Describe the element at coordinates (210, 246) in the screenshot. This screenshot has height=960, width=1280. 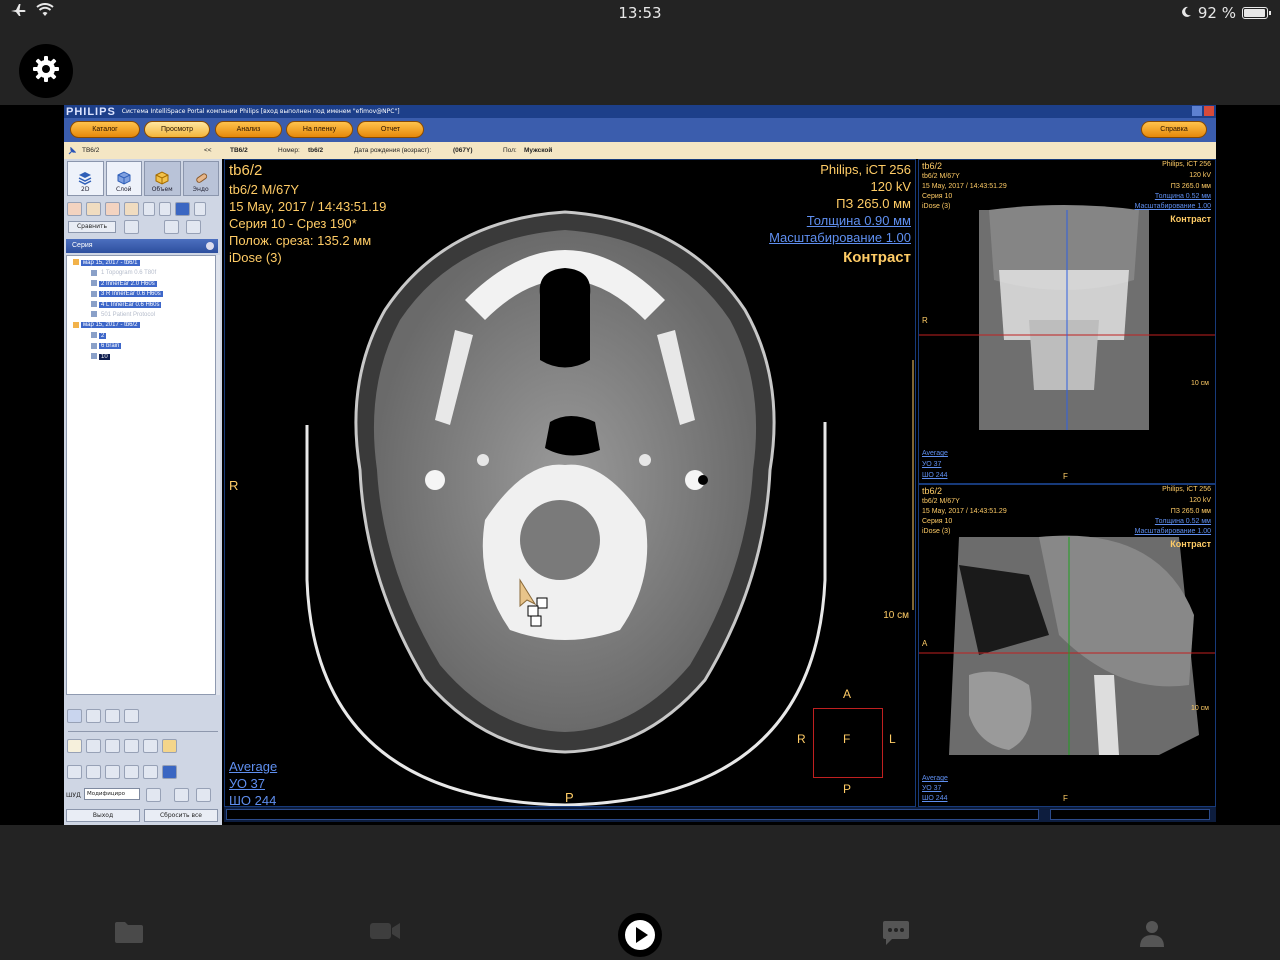
I see `close-series-icon` at that location.